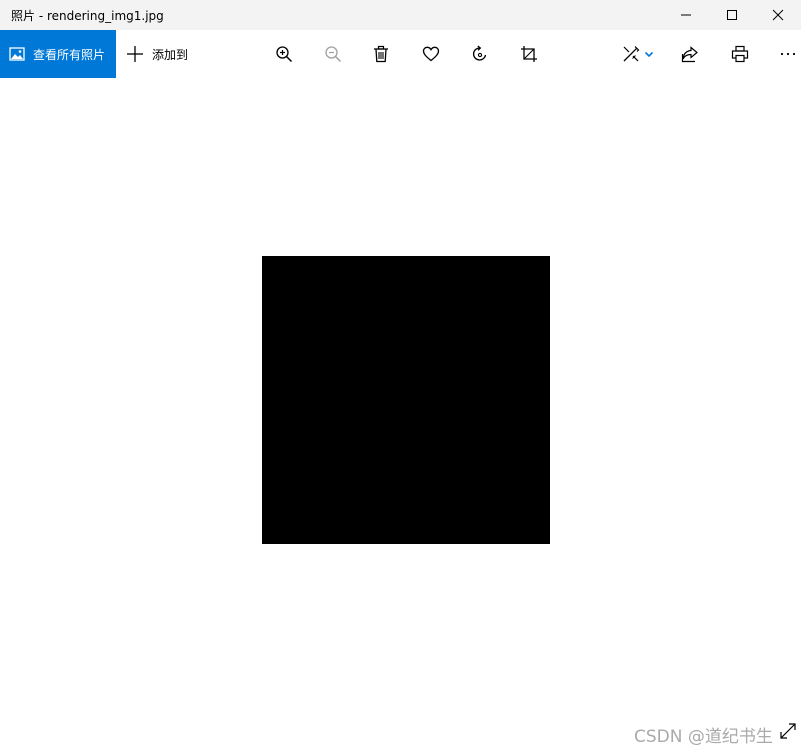  I want to click on more-icon, so click(788, 54).